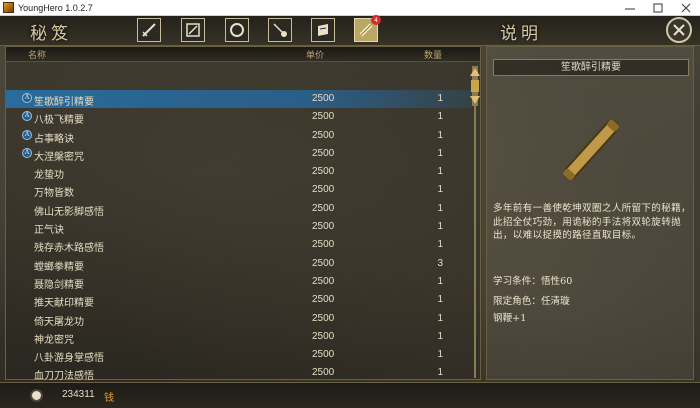  What do you see at coordinates (475, 221) in the screenshot?
I see `list-scrollbar` at bounding box center [475, 221].